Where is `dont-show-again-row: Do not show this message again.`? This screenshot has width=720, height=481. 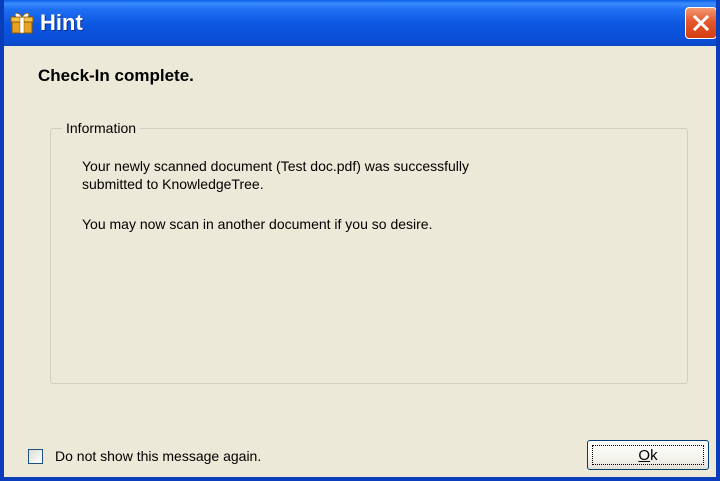 dont-show-again-row: Do not show this message again. is located at coordinates (144, 456).